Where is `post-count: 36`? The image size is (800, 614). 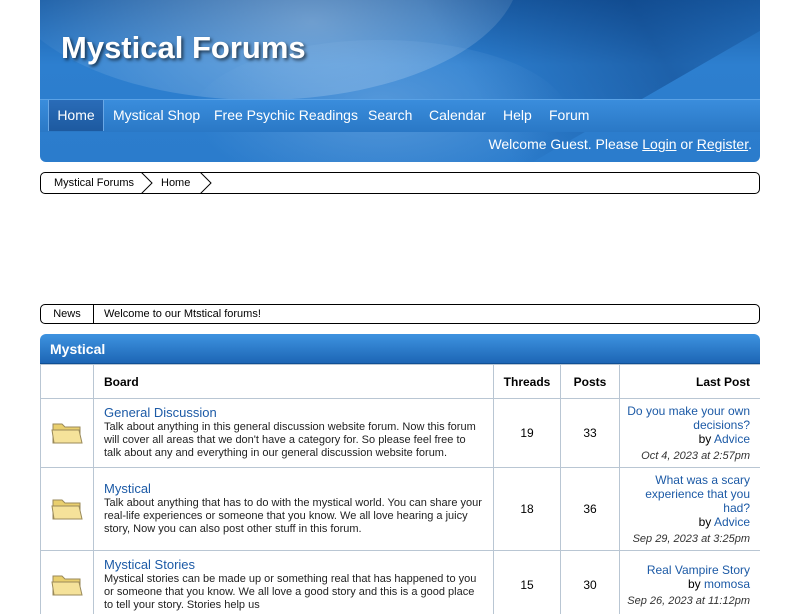
post-count: 36 is located at coordinates (590, 509).